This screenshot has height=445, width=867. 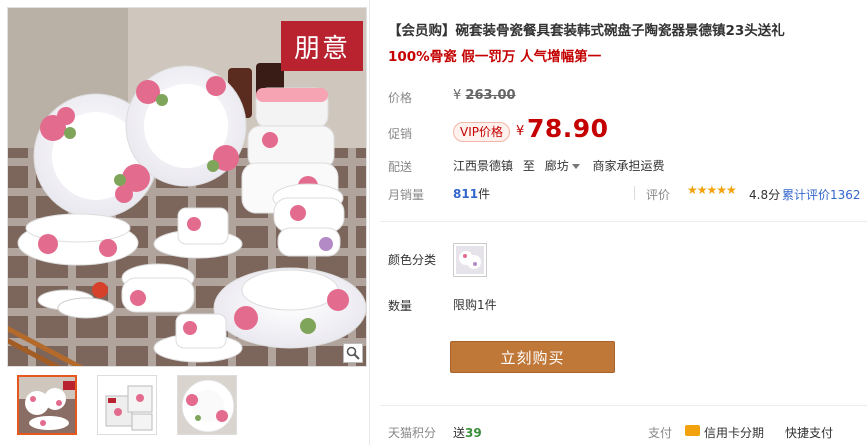 What do you see at coordinates (520, 131) in the screenshot?
I see `promo-currency: ¥` at bounding box center [520, 131].